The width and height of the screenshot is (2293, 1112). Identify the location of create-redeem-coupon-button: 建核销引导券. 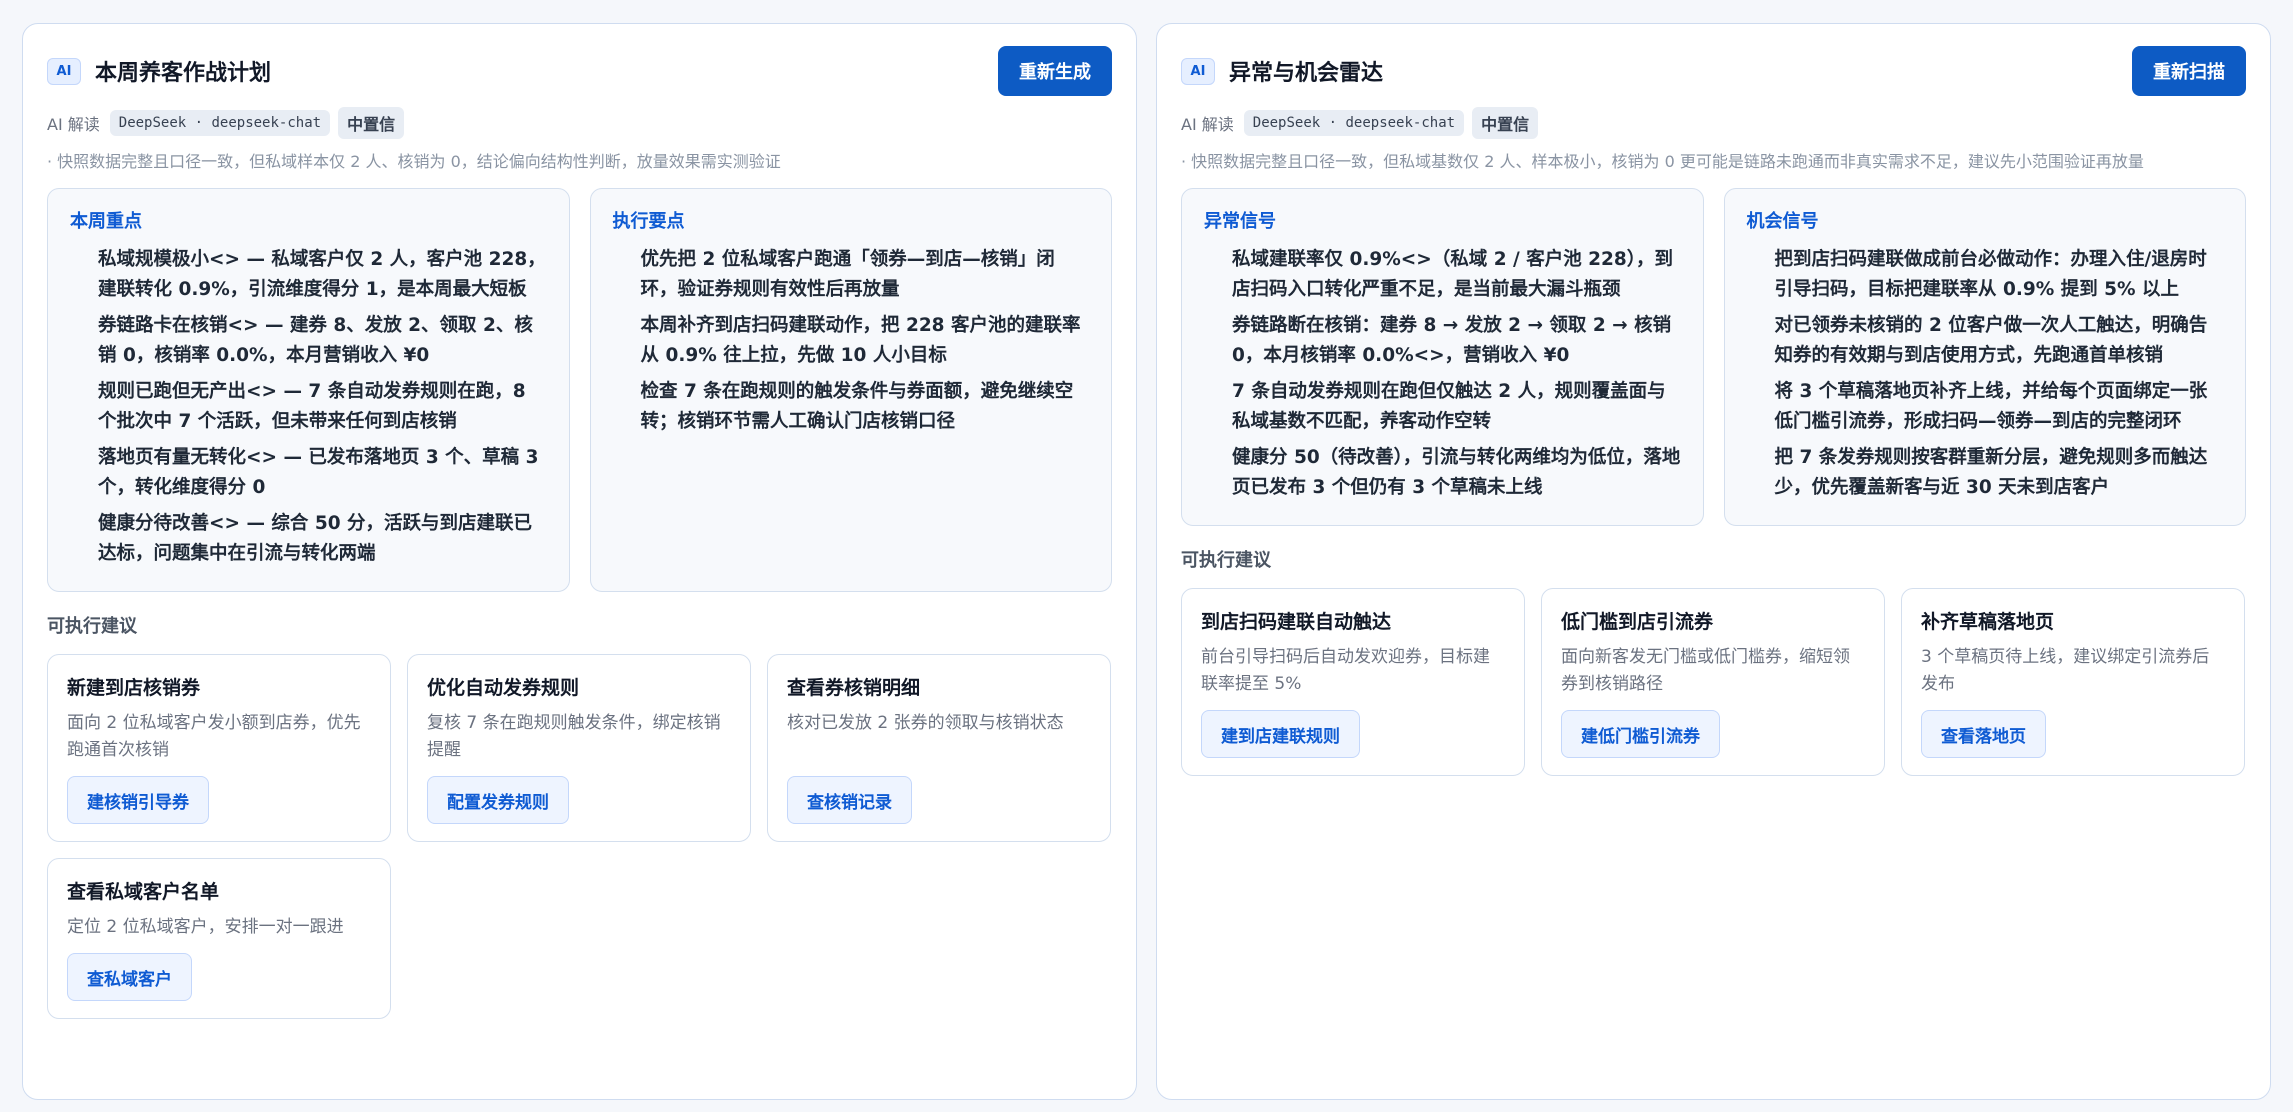
(138, 800).